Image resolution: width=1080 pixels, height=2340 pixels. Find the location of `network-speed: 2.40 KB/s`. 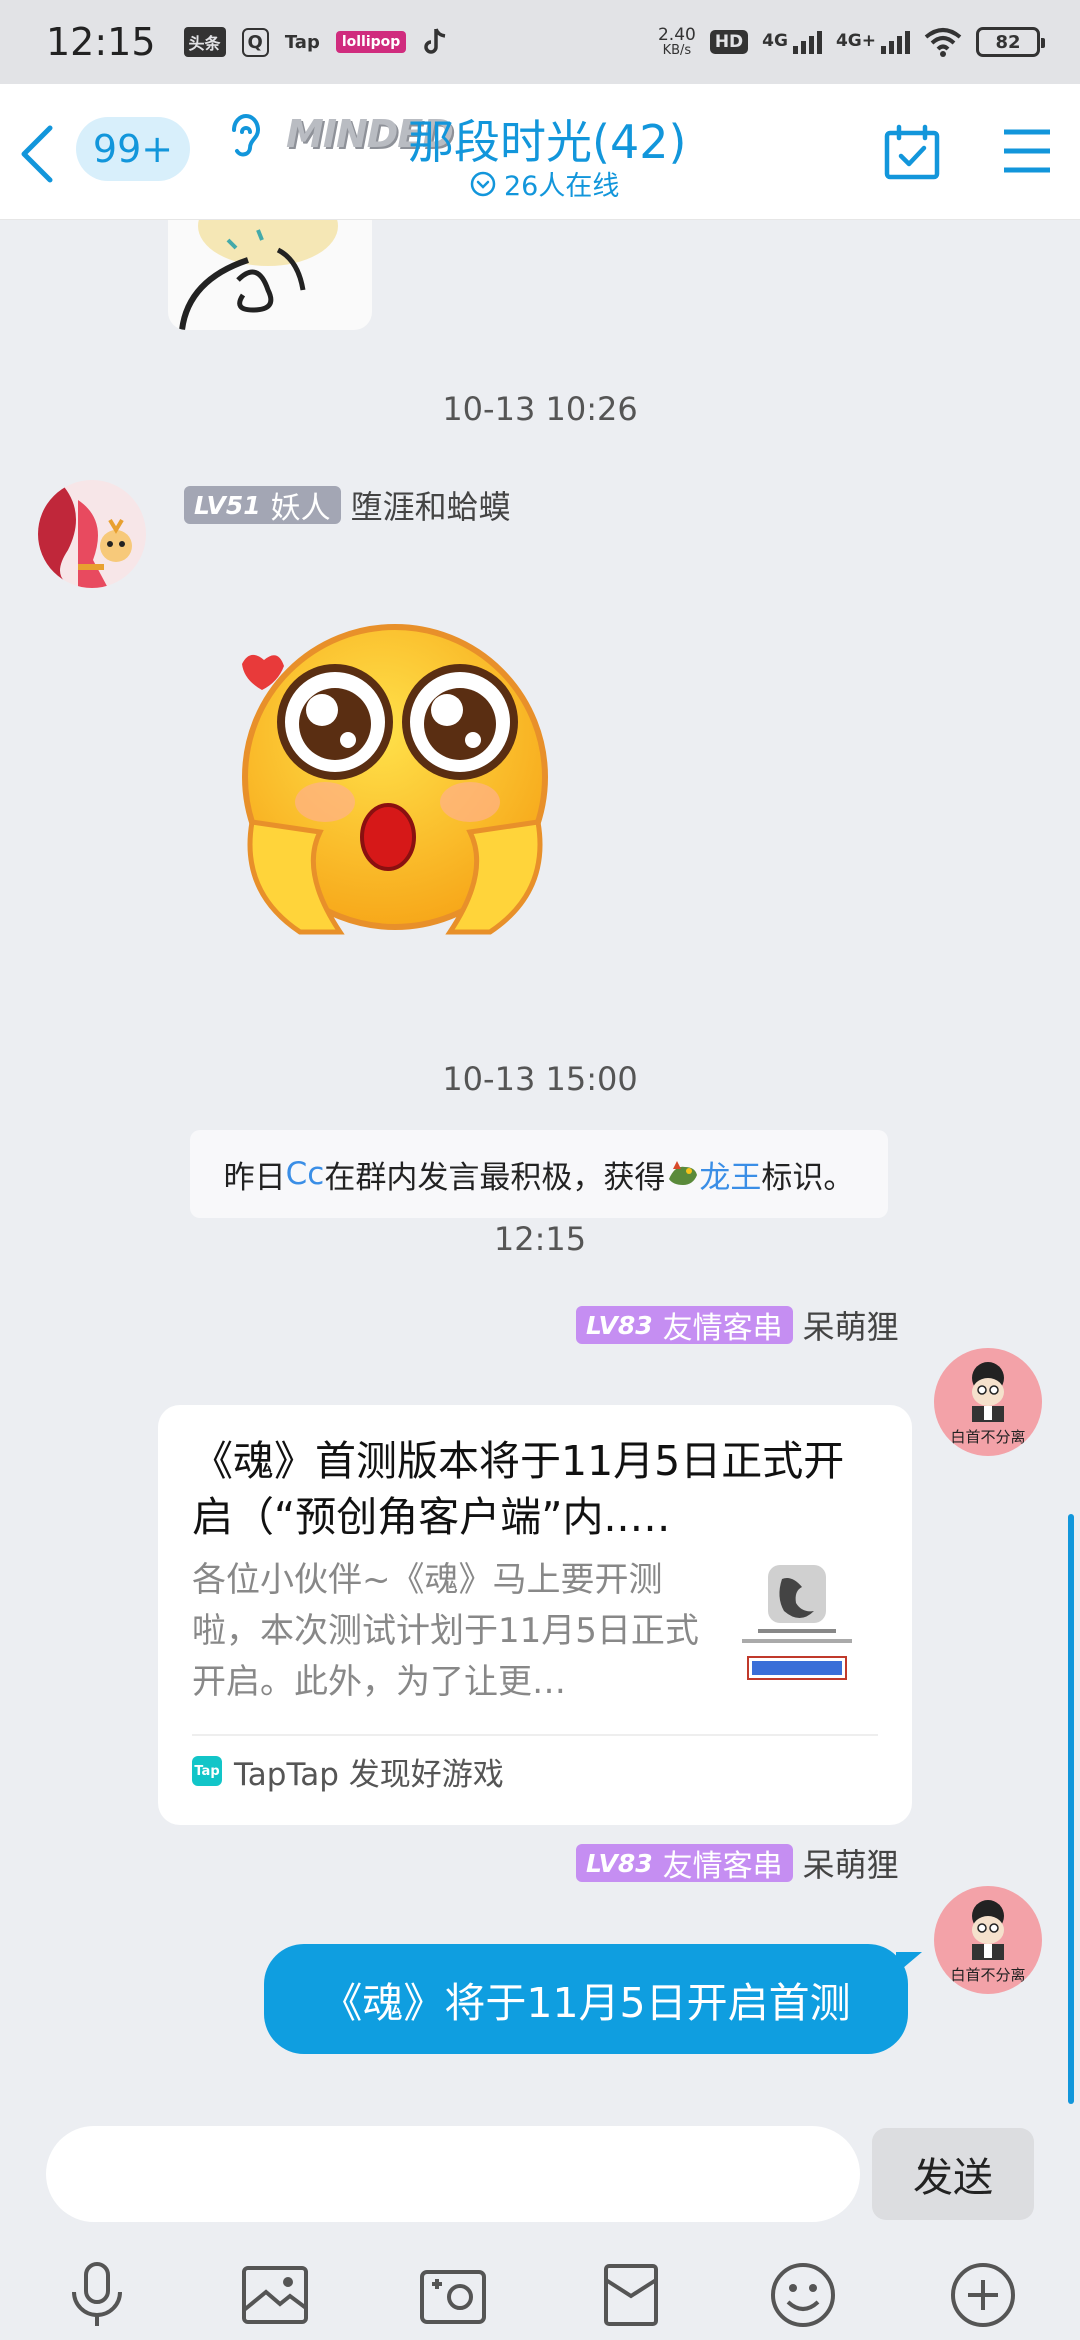

network-speed: 2.40 KB/s is located at coordinates (676, 41).